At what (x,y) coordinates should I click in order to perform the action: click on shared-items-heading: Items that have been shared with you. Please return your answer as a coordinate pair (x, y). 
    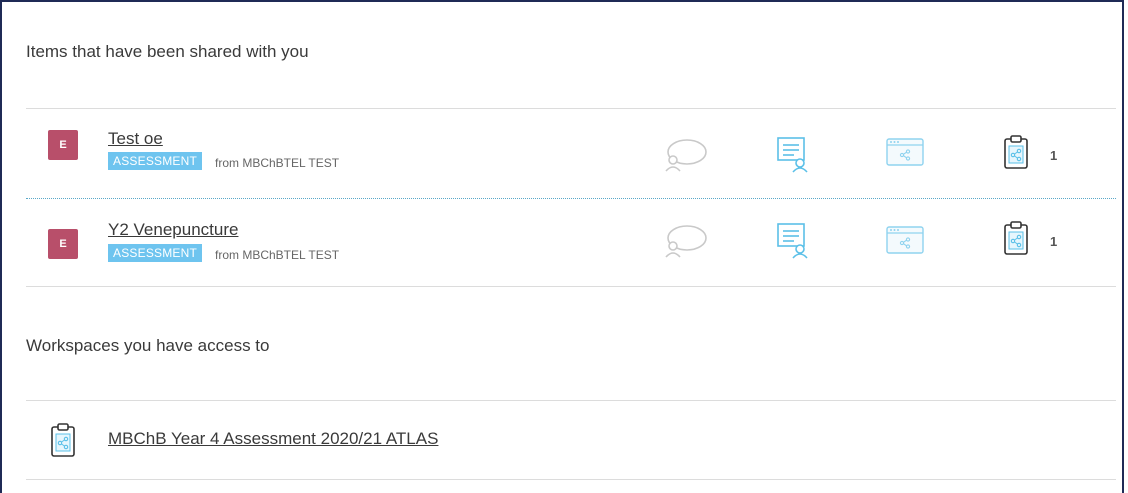
    Looking at the image, I should click on (167, 51).